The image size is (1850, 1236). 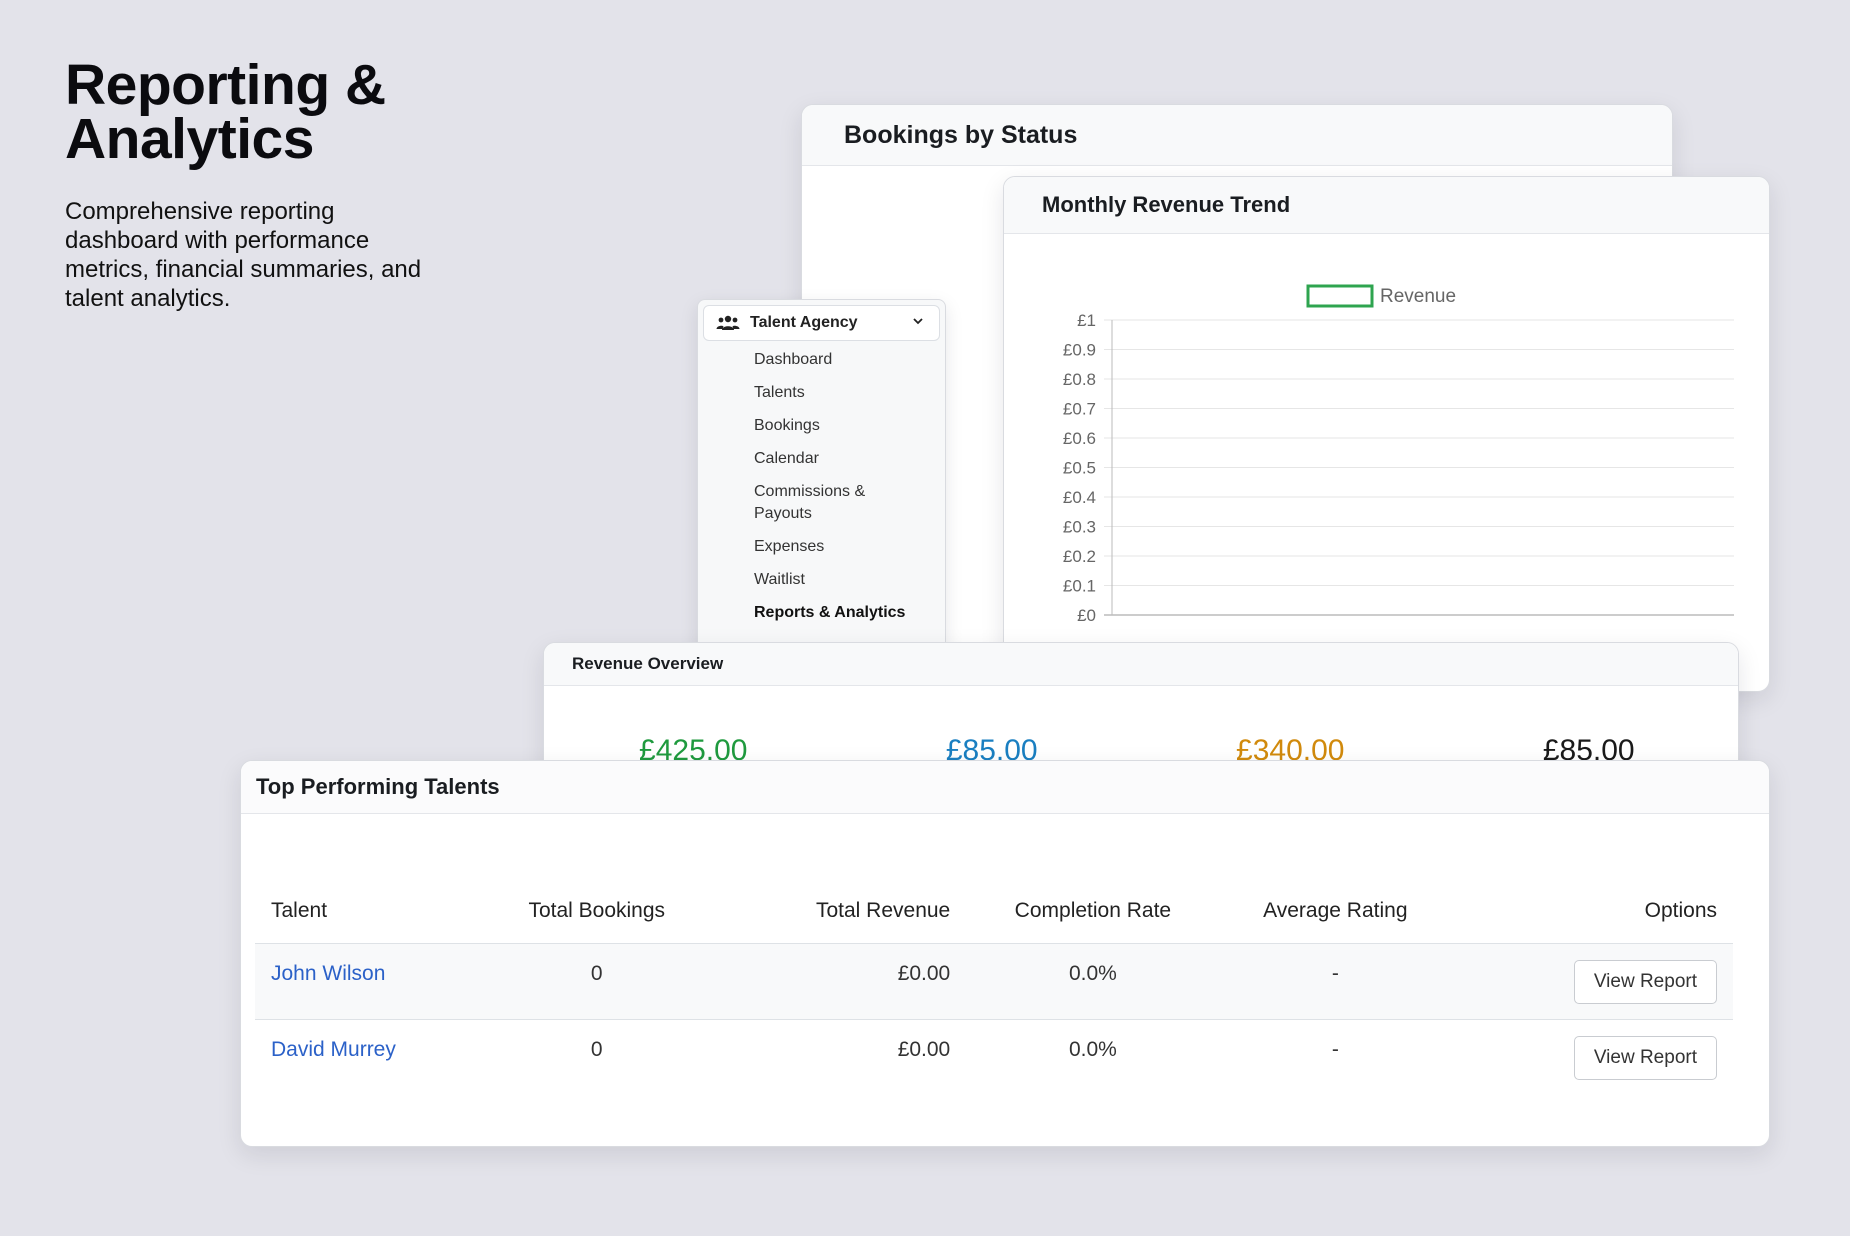 I want to click on page-title: Reporting & Analytics, so click(x=225, y=112).